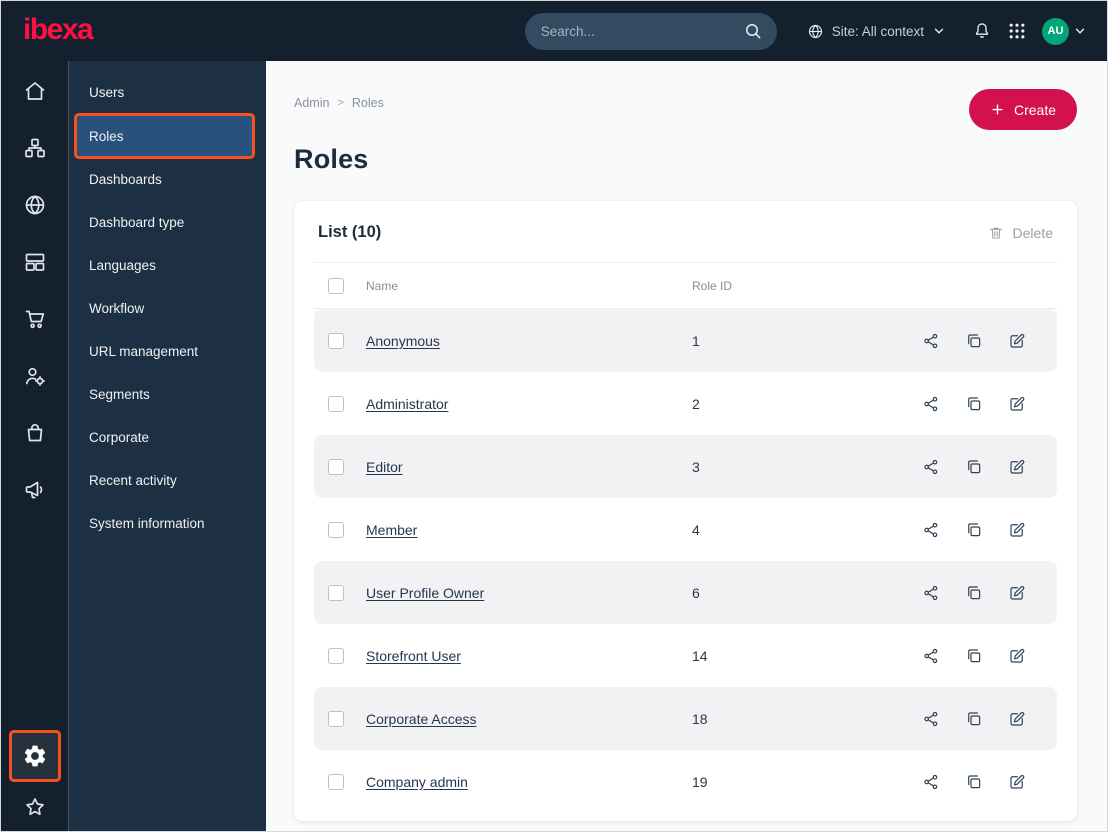 This screenshot has height=832, width=1108. Describe the element at coordinates (529, 782) in the screenshot. I see `role-name-link: Company admin` at that location.